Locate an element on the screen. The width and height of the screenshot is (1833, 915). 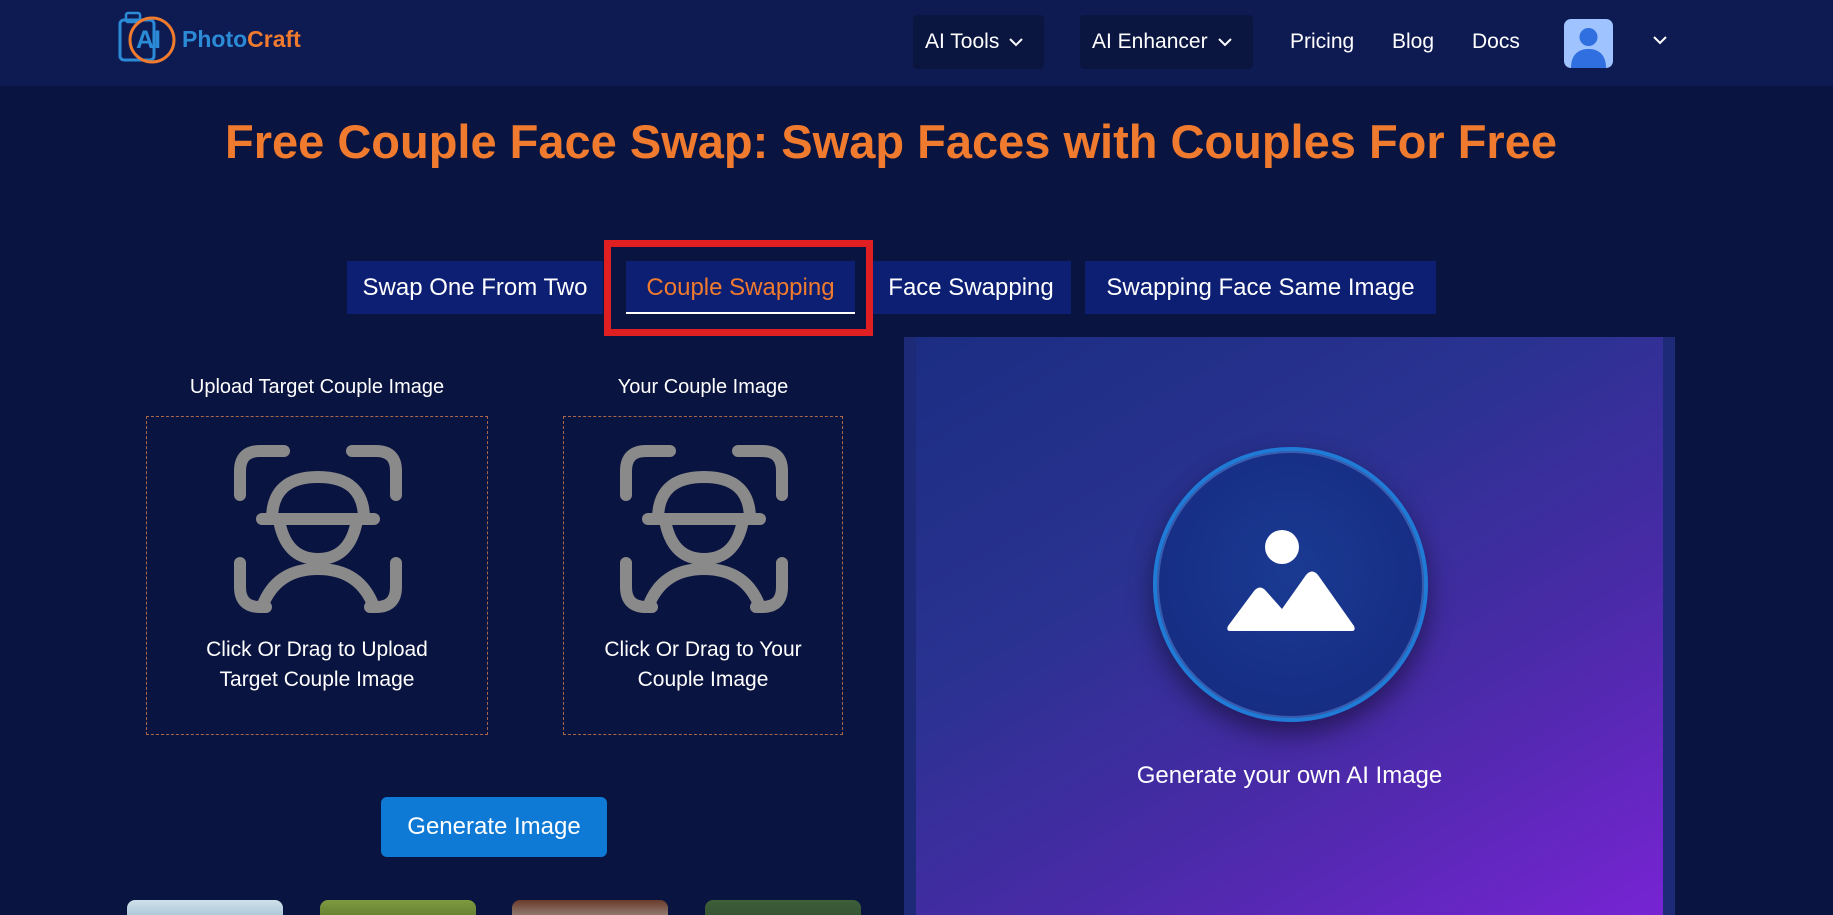
target-upload-label: Upload Target Couple Image is located at coordinates (317, 387).